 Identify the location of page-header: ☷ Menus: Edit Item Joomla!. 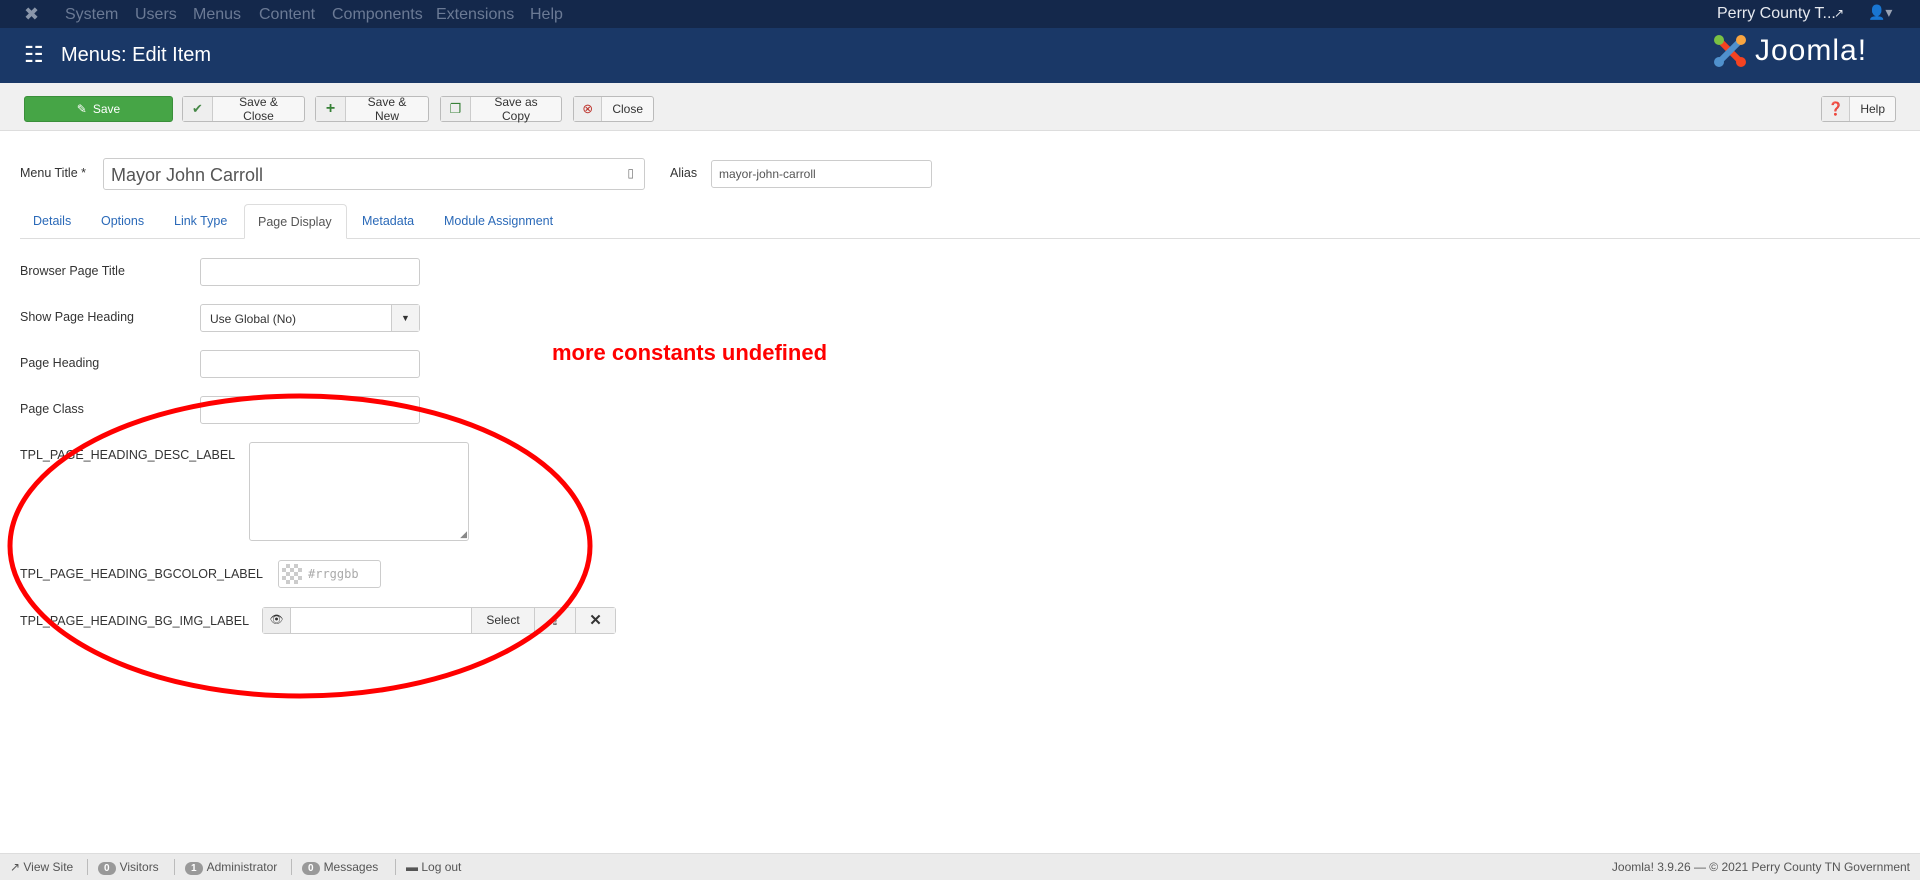
(960, 55).